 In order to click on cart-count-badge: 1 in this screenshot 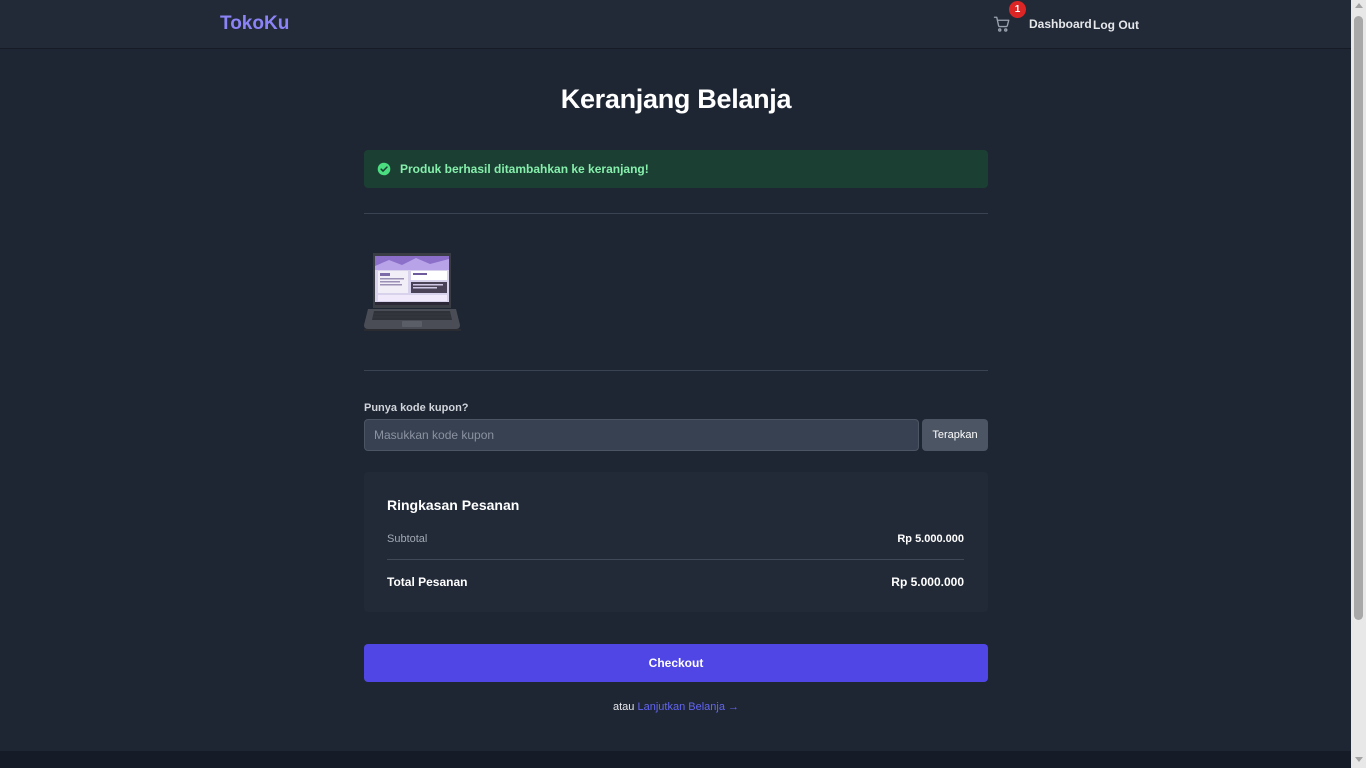, I will do `click(1017, 9)`.